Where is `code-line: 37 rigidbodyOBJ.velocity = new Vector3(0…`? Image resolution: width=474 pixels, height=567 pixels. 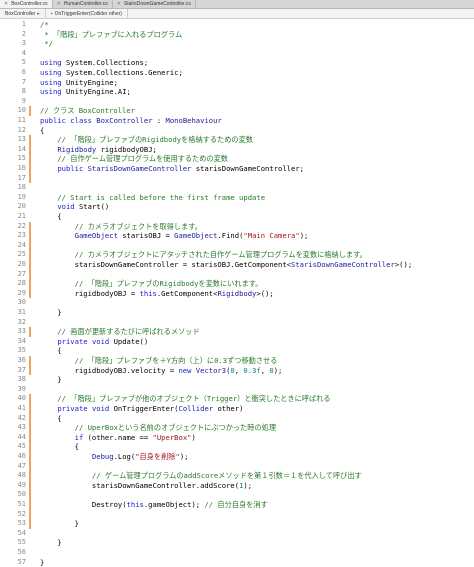
code-line: 37 rigidbodyOBJ.velocity = new Vector3(0… is located at coordinates (237, 370).